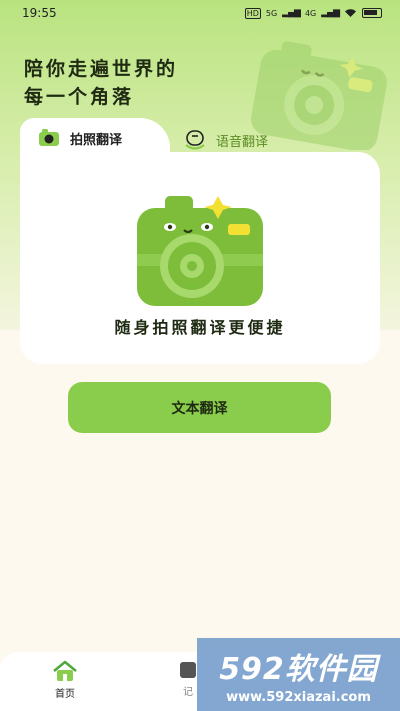 This screenshot has width=400, height=711. What do you see at coordinates (39, 13) in the screenshot?
I see `status-time: 19:55` at bounding box center [39, 13].